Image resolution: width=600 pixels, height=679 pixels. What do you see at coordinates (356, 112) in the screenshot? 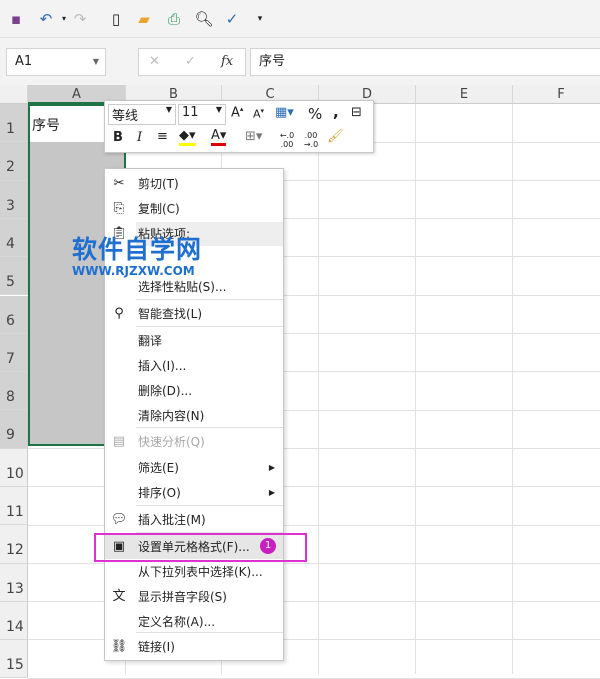
I see `merge-cells-icon: ⊟` at bounding box center [356, 112].